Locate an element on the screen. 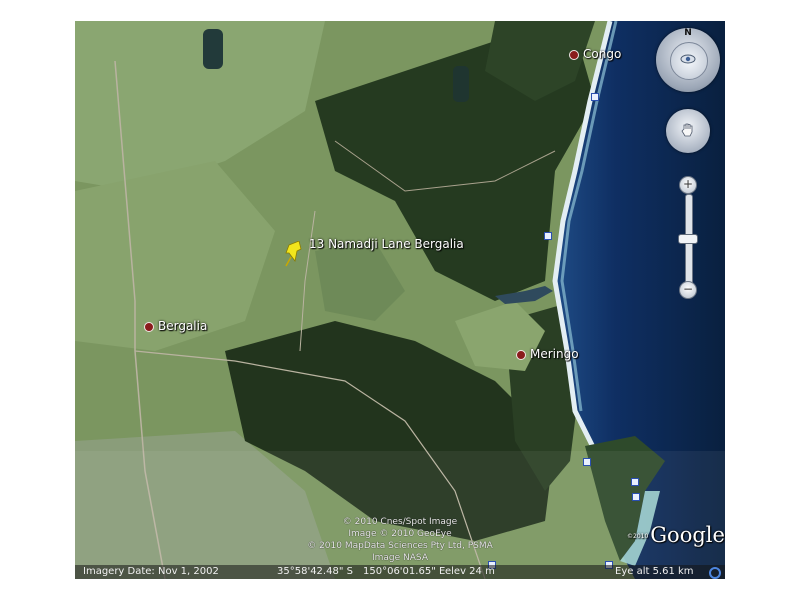 This screenshot has height=600, width=800. attribution-line: © 2010 Cnes/Spot Image is located at coordinates (400, 522).